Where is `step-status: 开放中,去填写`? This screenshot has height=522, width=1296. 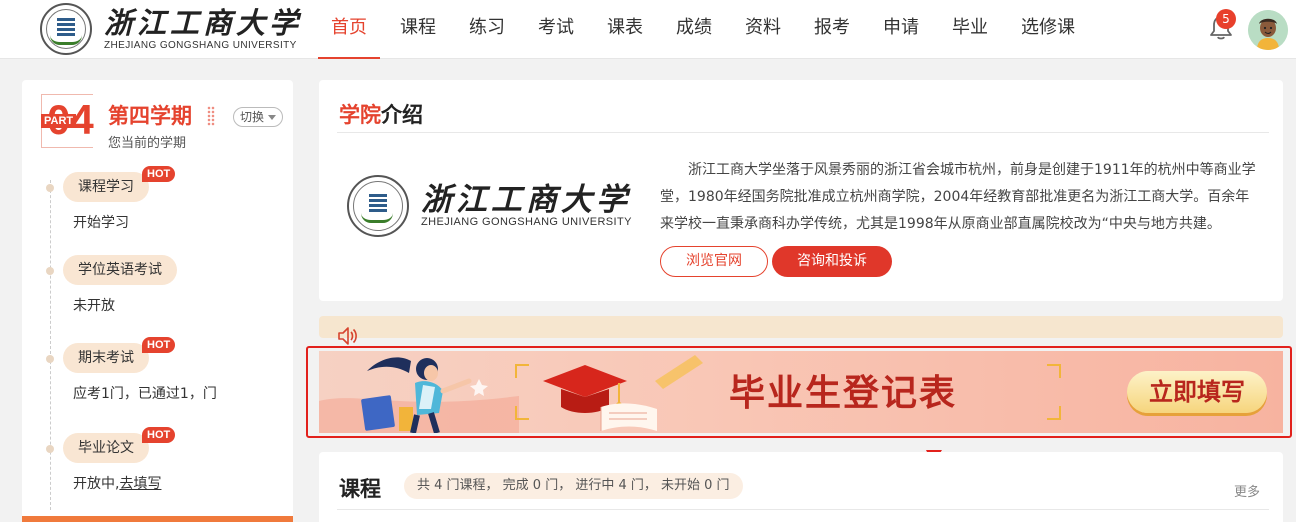 step-status: 开放中,去填写 is located at coordinates (117, 483).